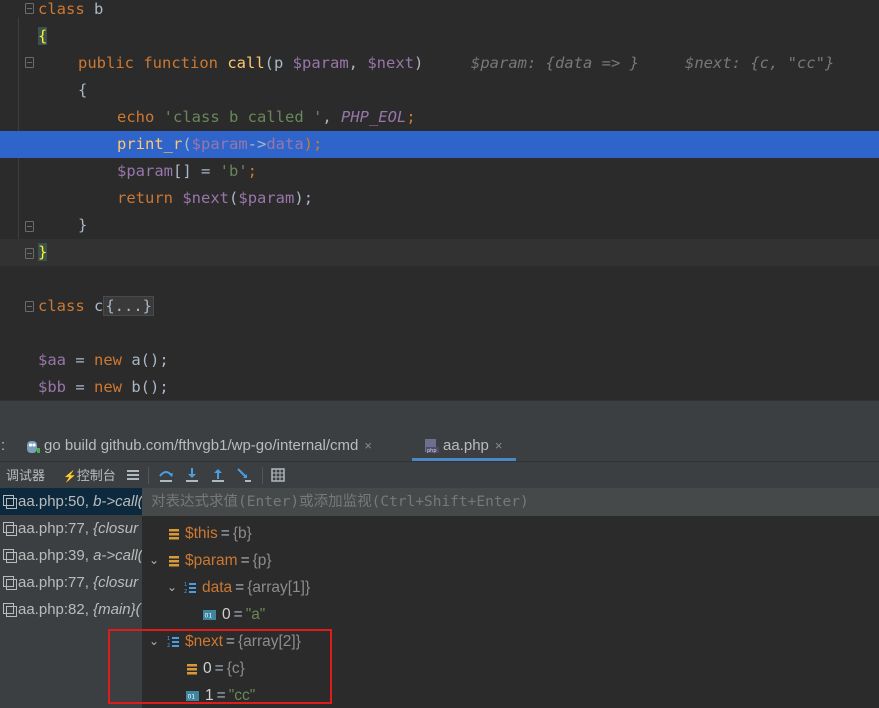 The height and width of the screenshot is (708, 879). What do you see at coordinates (56, 609) in the screenshot?
I see `frame-location: aa.php:82,` at bounding box center [56, 609].